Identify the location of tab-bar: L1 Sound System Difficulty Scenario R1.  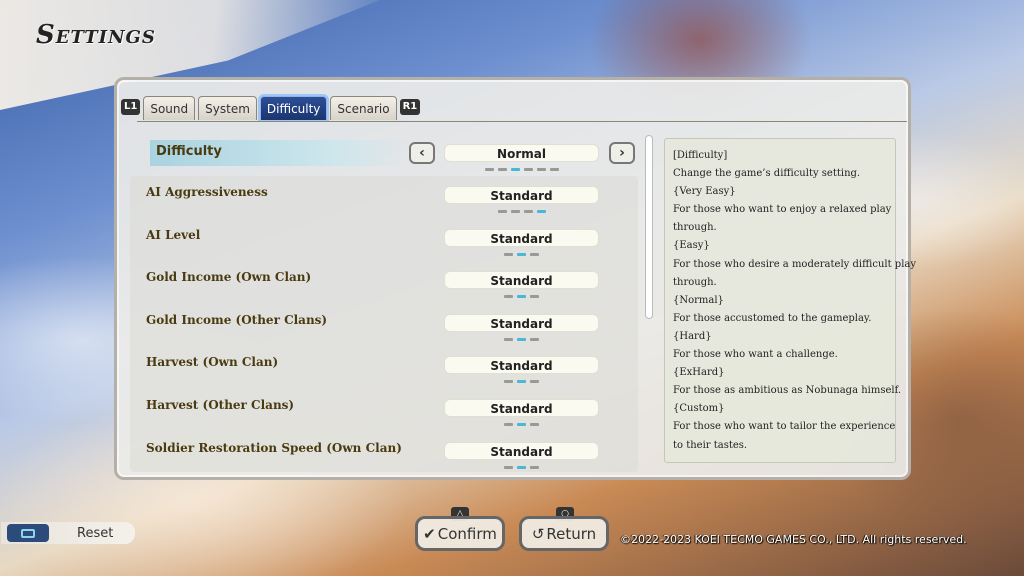
(271, 107).